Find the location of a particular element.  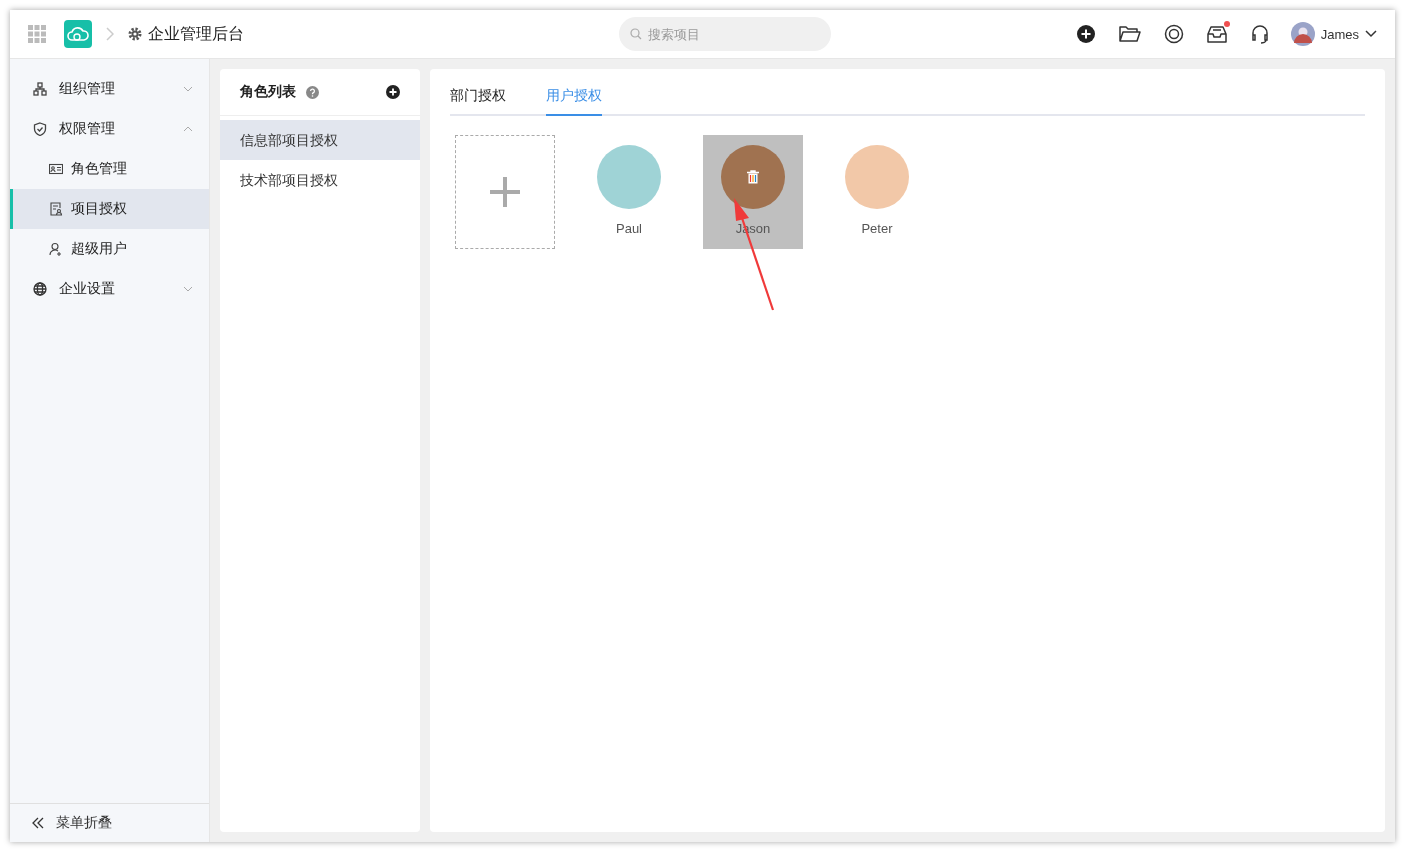

panel-title: 角色列表 is located at coordinates (268, 92).